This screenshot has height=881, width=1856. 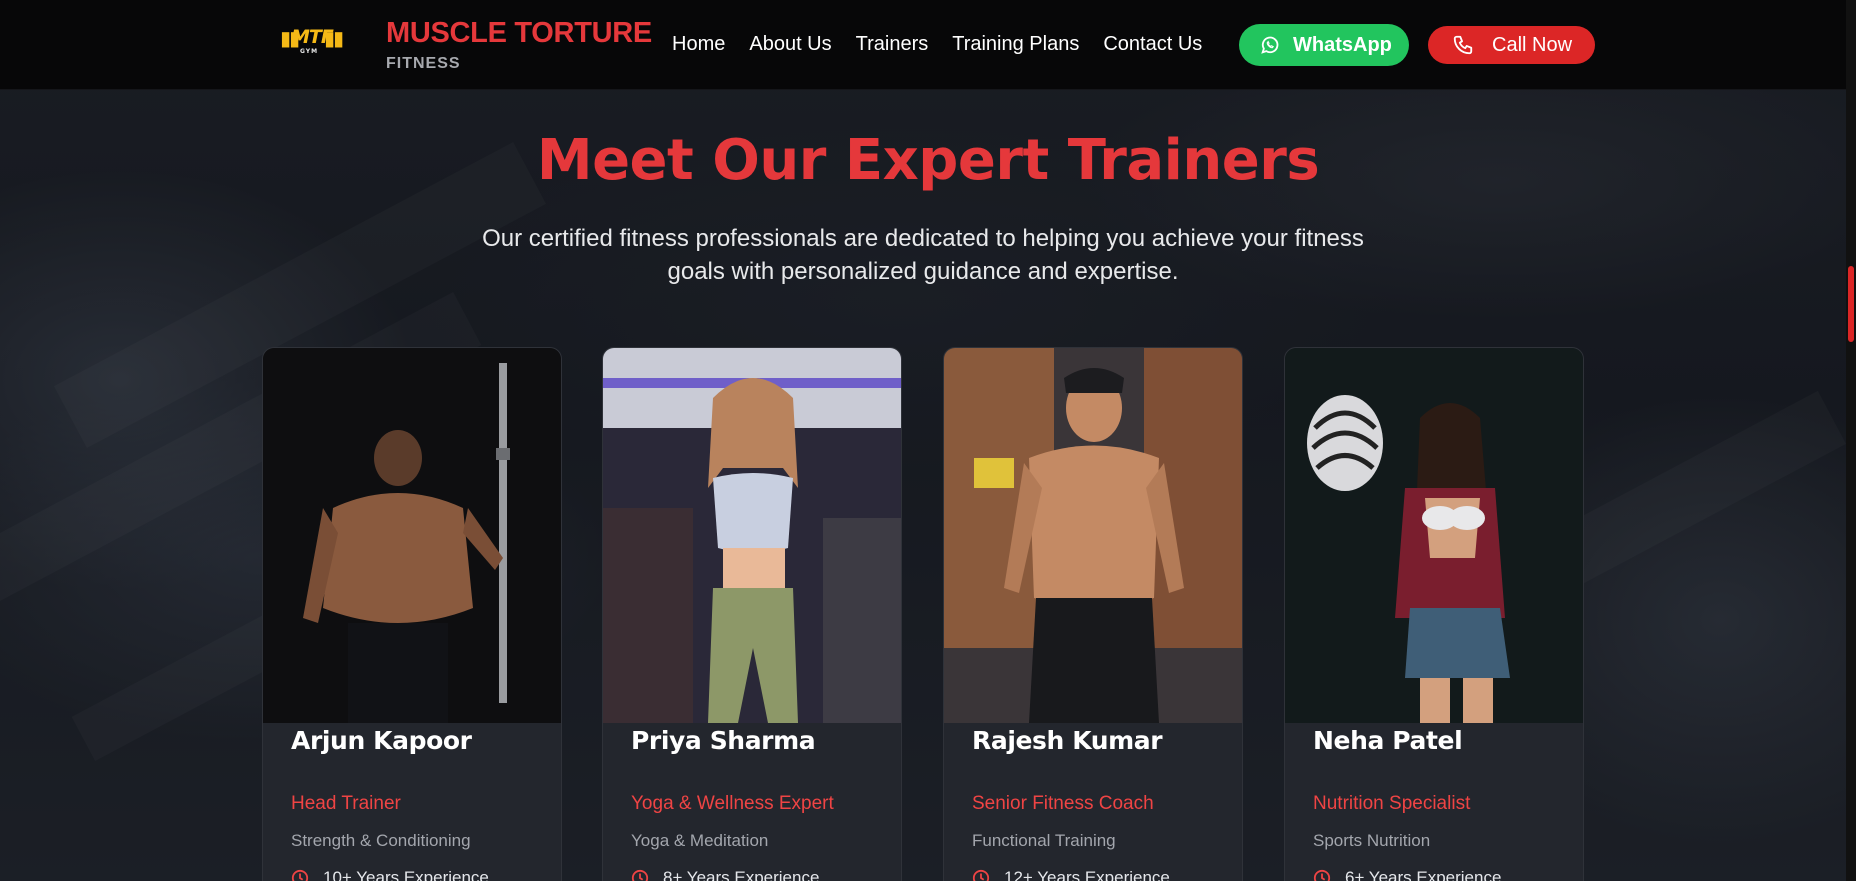 I want to click on whatsapp-label: WhatsApp, so click(x=1342, y=44).